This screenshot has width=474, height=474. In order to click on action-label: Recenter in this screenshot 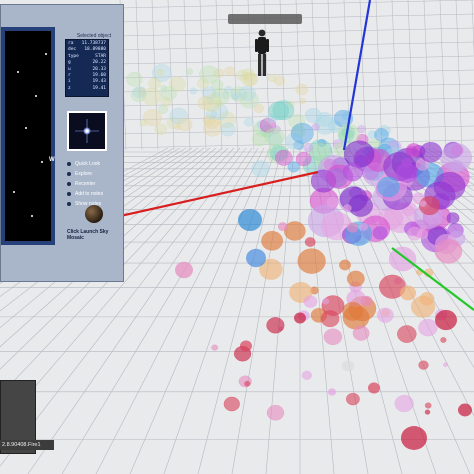, I will do `click(85, 184)`.